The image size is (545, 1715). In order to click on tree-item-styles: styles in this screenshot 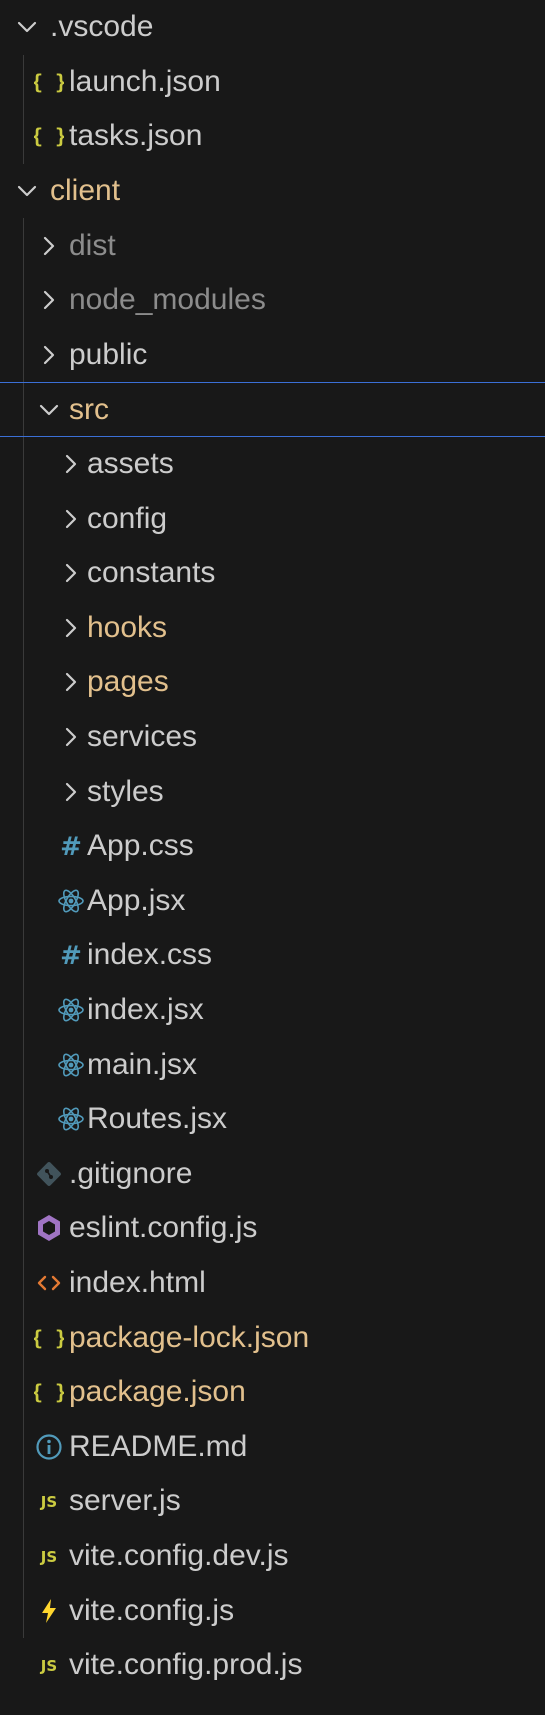, I will do `click(272, 791)`.